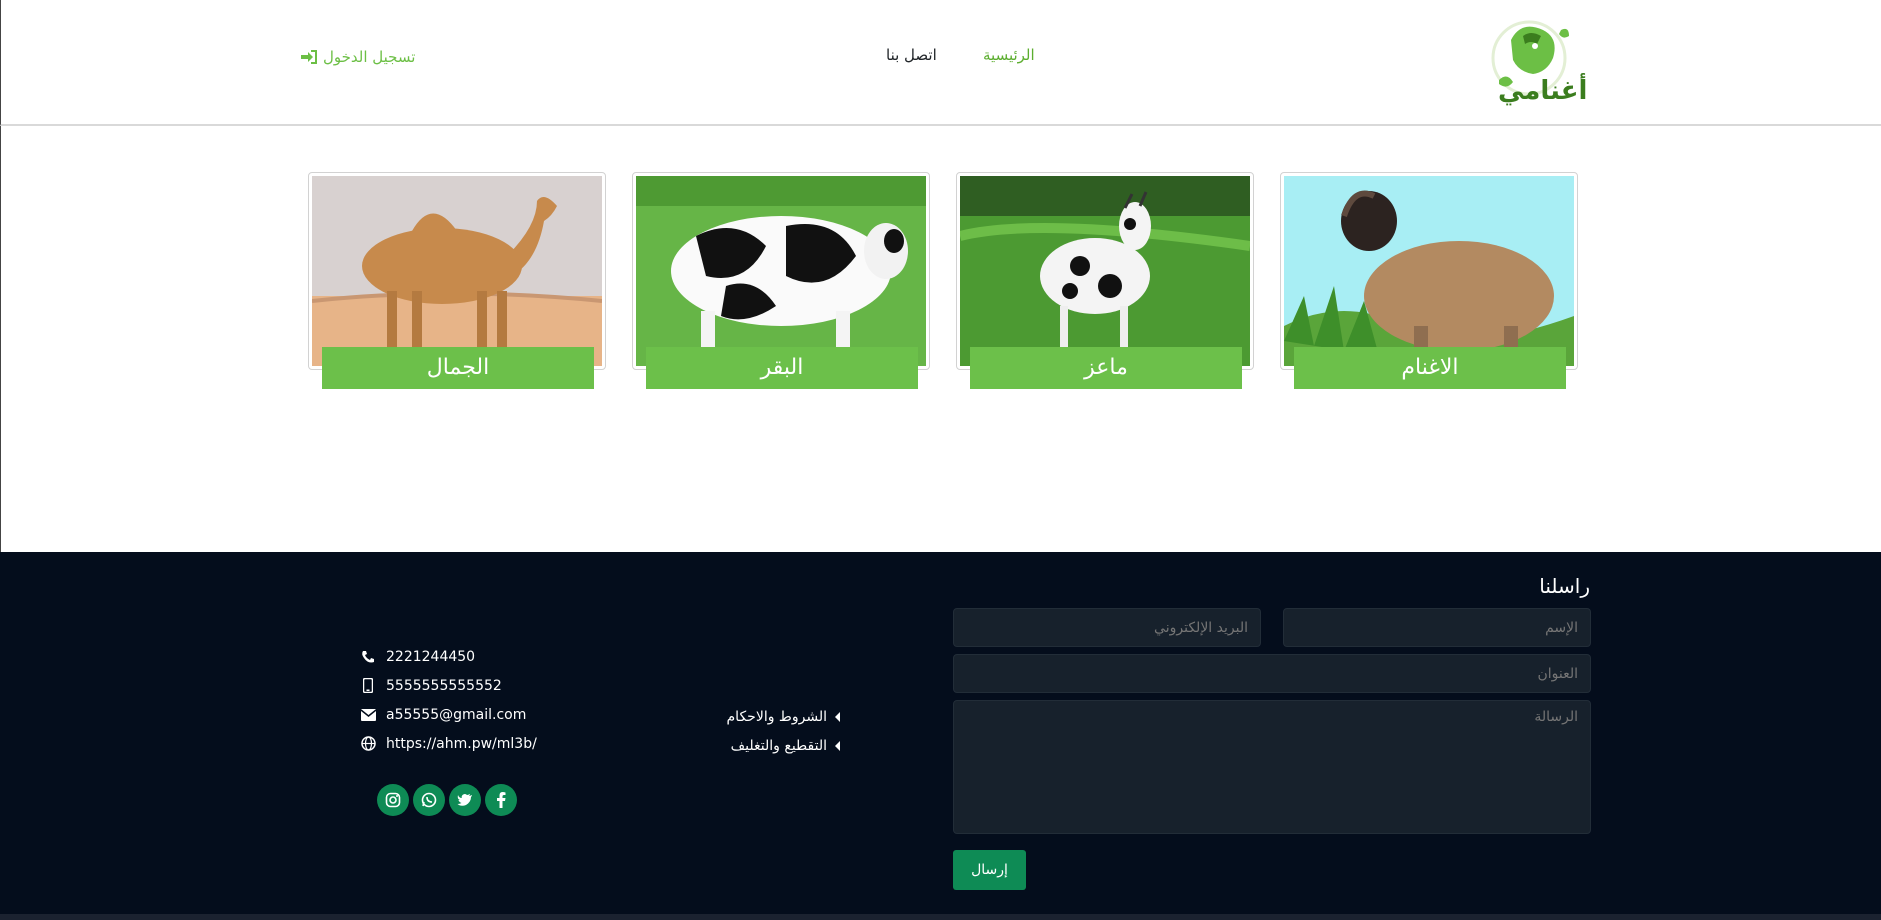  I want to click on link-label: الشروط والاحكام, so click(776, 716).